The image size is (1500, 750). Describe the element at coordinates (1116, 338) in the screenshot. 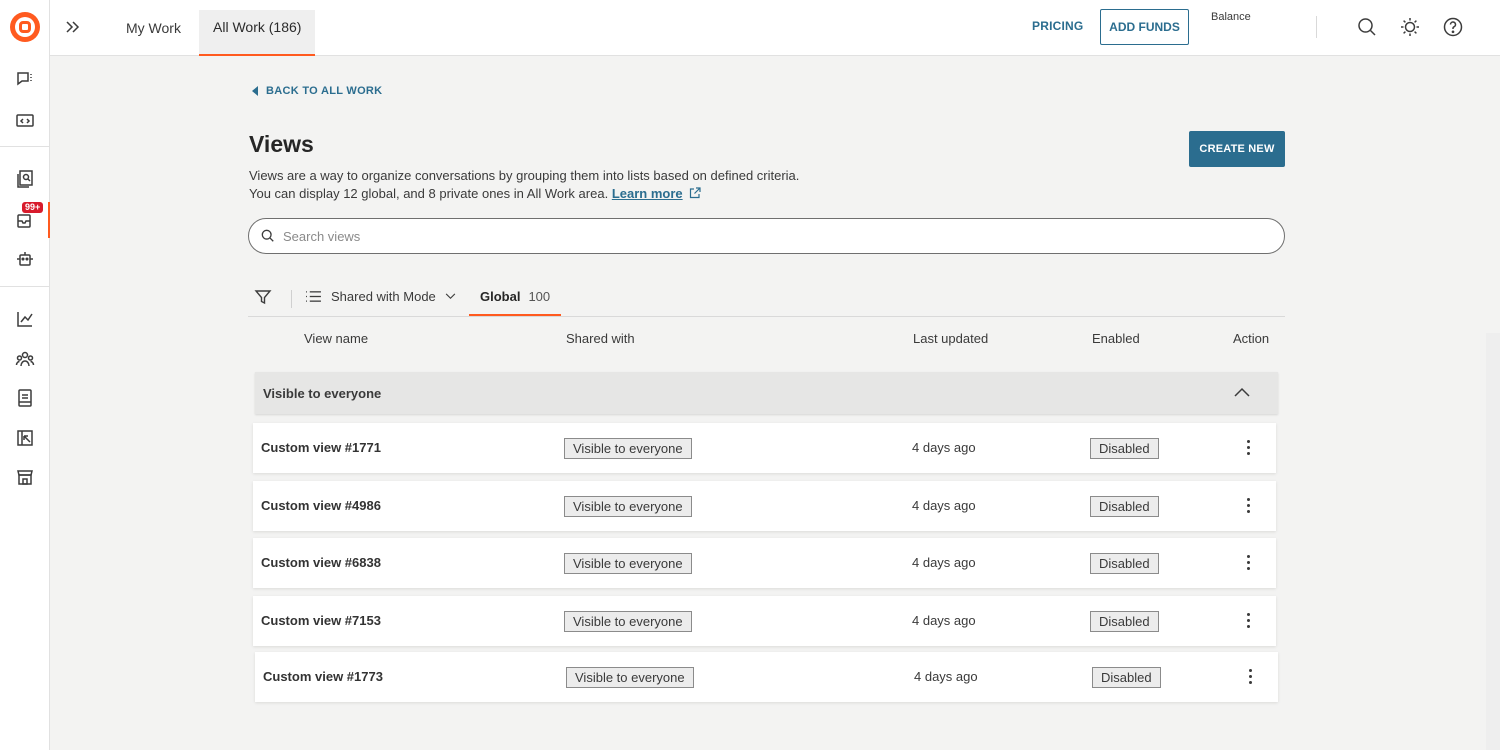

I see `column-header-enabled: Enabled` at that location.